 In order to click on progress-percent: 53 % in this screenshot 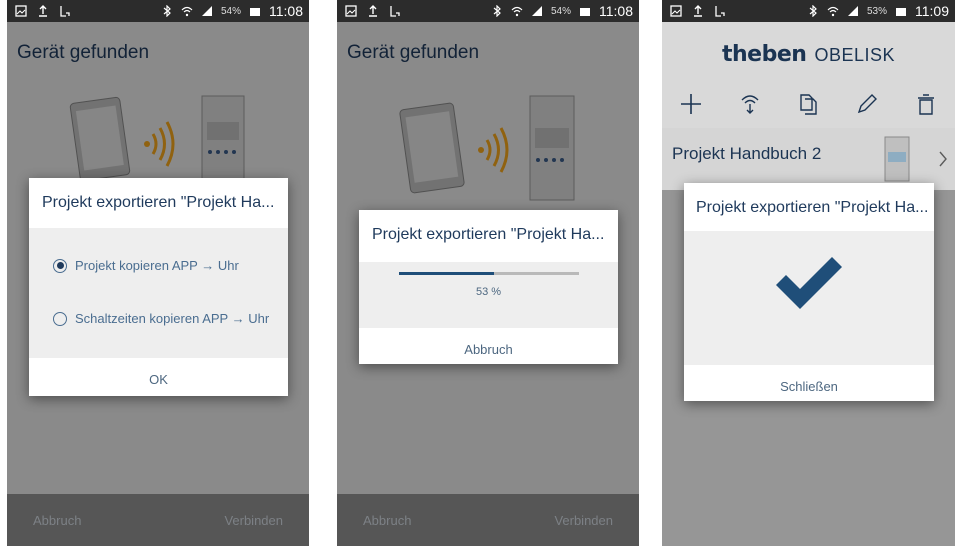, I will do `click(488, 292)`.